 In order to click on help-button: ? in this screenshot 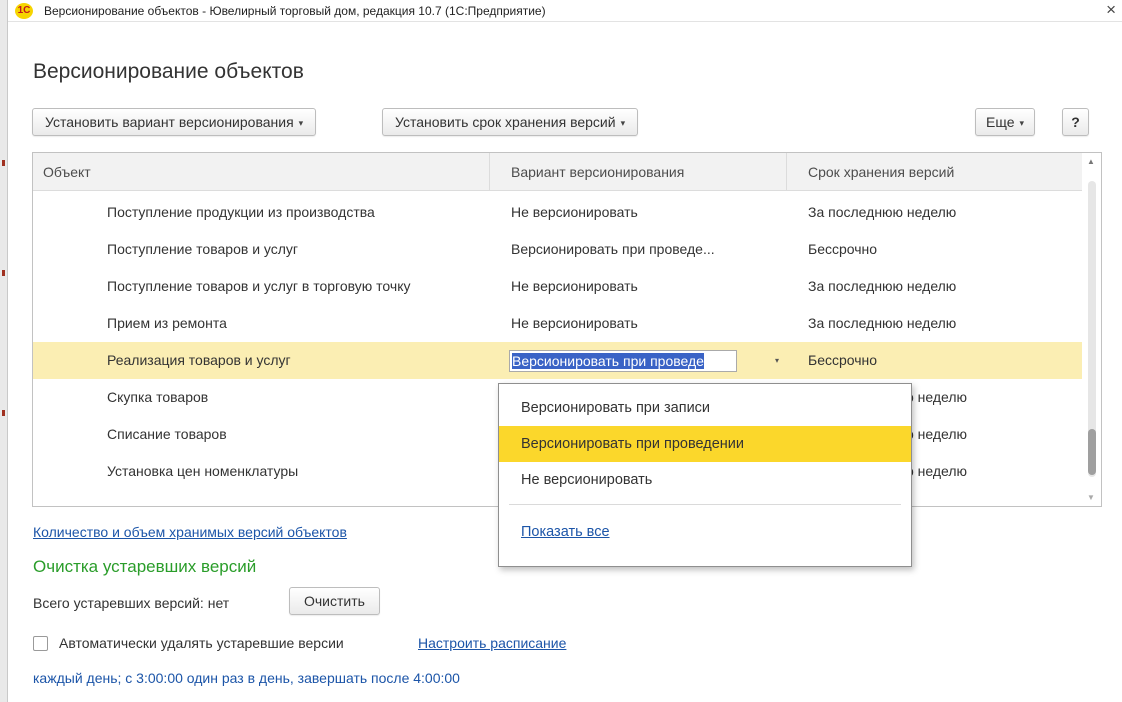, I will do `click(1075, 122)`.